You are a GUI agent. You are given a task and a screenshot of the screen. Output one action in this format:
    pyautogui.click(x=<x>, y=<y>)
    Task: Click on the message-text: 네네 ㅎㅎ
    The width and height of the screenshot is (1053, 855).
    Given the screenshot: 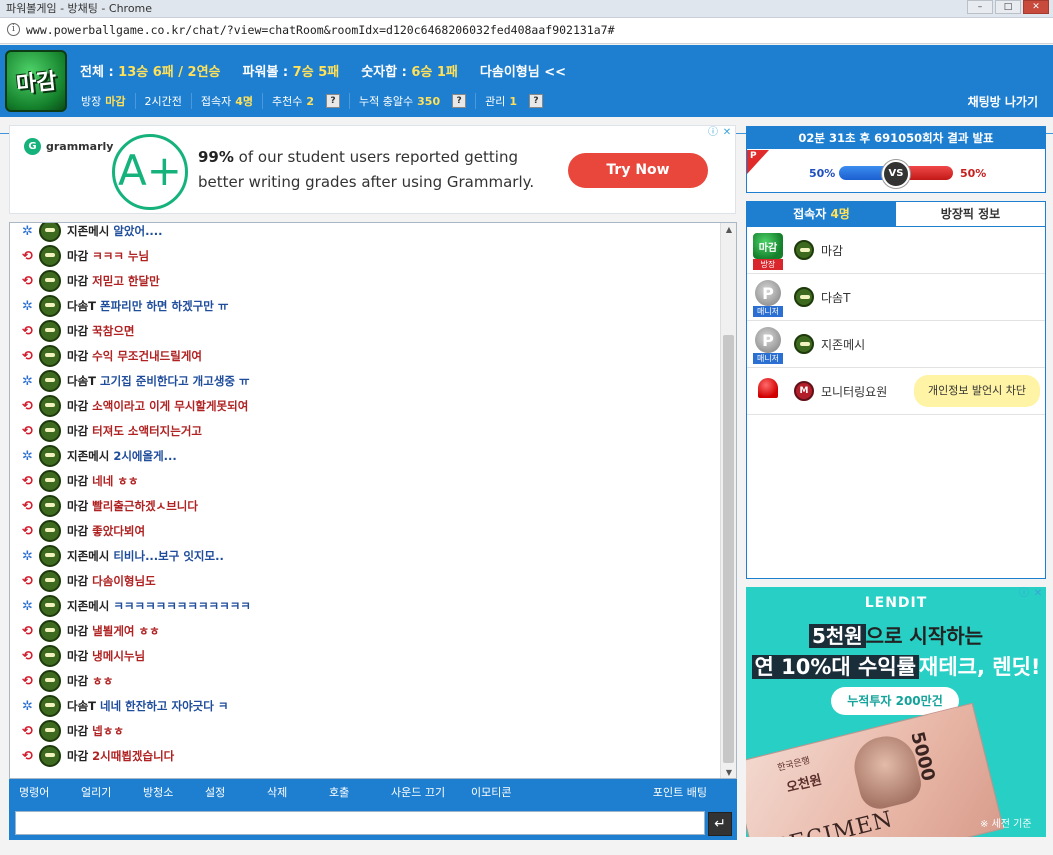 What is the action you would take?
    pyautogui.click(x=115, y=481)
    